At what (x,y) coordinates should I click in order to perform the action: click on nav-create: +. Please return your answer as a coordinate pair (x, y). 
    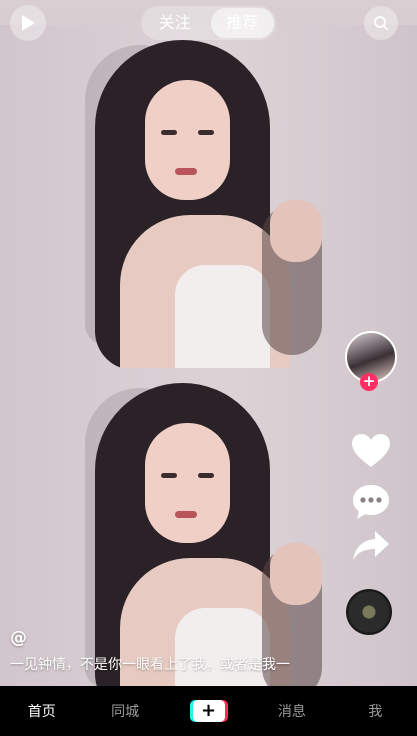
    Looking at the image, I should click on (208, 711).